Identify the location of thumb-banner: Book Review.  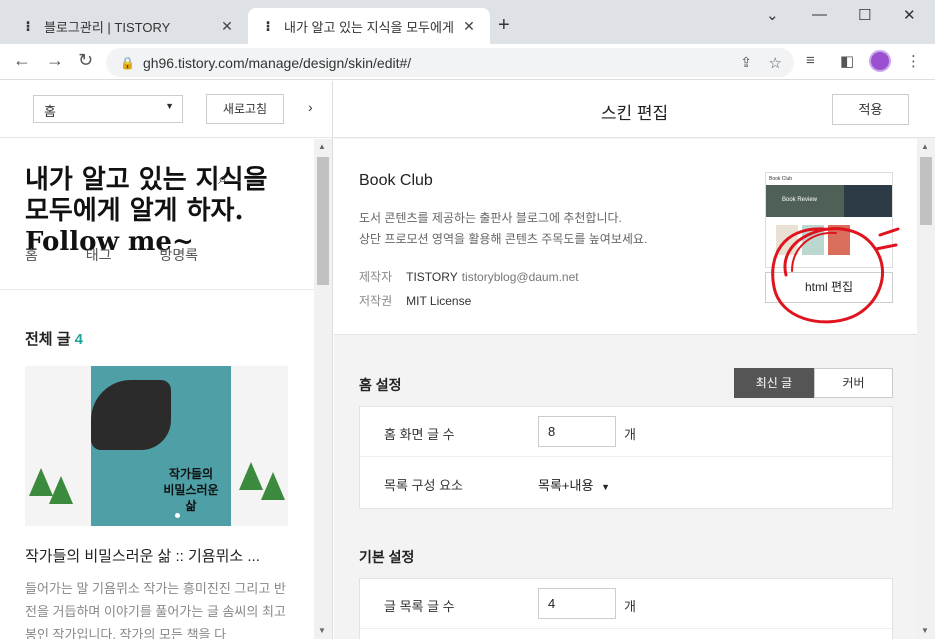
(800, 200).